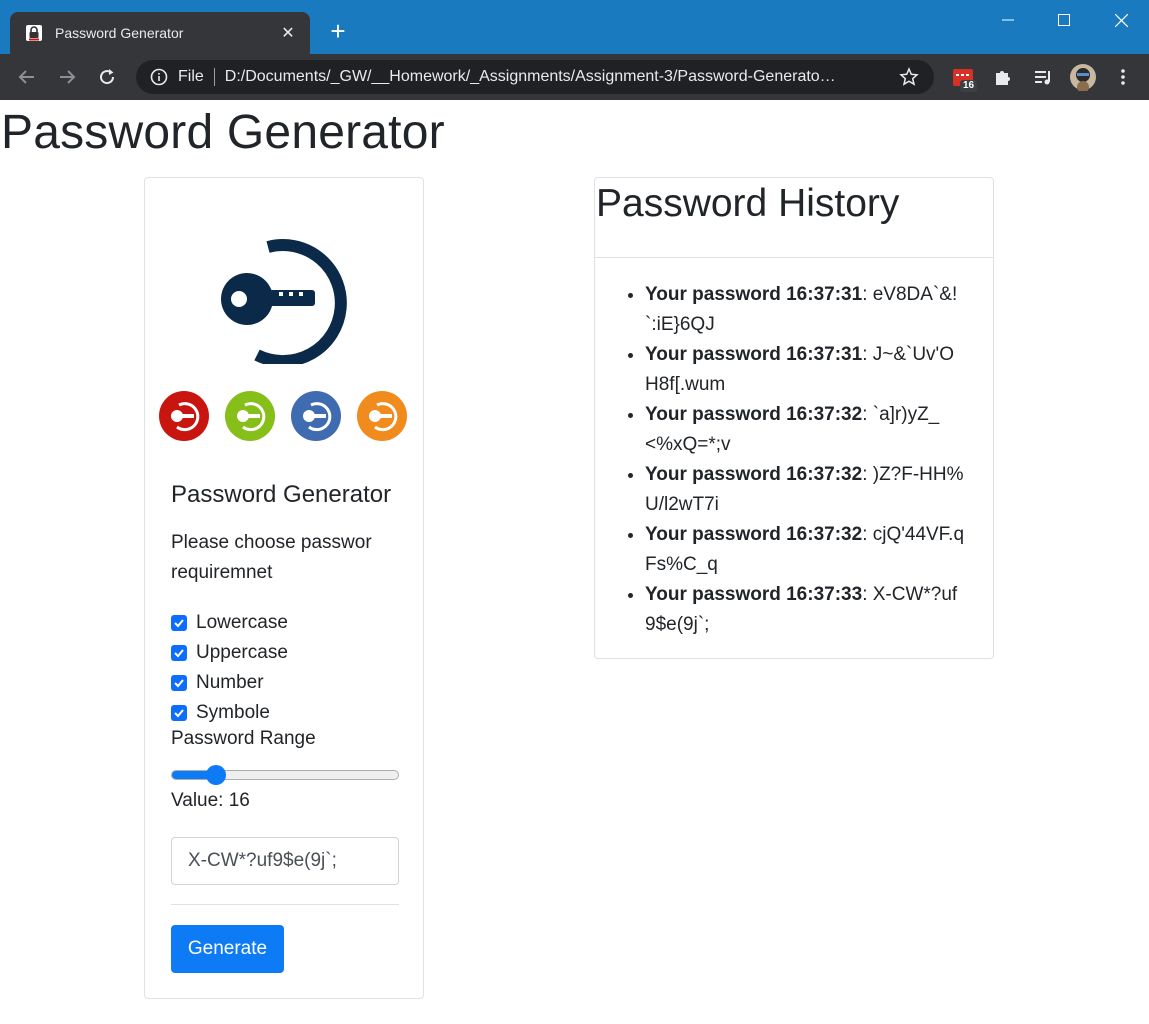 The width and height of the screenshot is (1149, 1024). Describe the element at coordinates (969, 86) in the screenshot. I see `extension-badge: 16` at that location.